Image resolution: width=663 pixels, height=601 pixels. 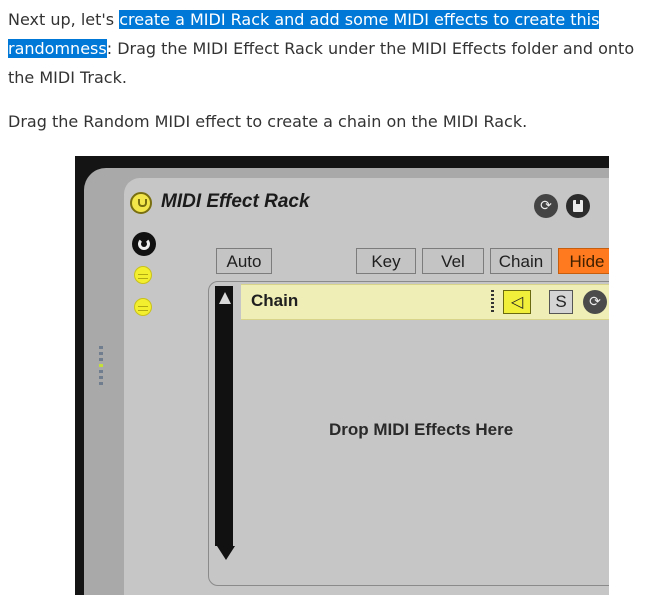 What do you see at coordinates (453, 261) in the screenshot?
I see `vel-button: Vel` at bounding box center [453, 261].